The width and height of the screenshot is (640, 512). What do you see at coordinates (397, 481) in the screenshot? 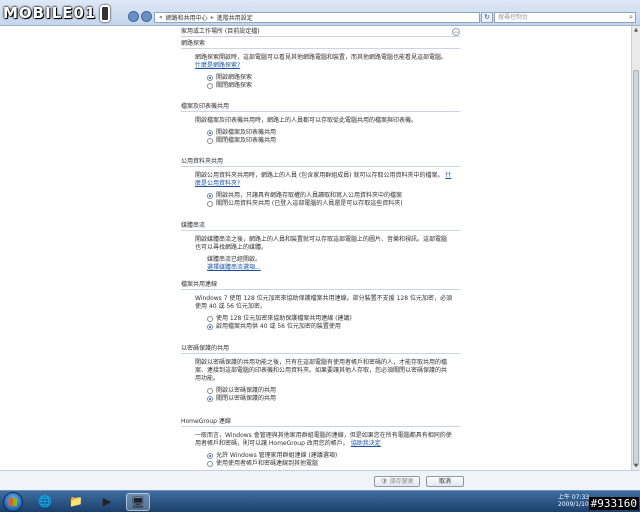
I see `save-changes-button: 🛡 儲存變更` at bounding box center [397, 481].